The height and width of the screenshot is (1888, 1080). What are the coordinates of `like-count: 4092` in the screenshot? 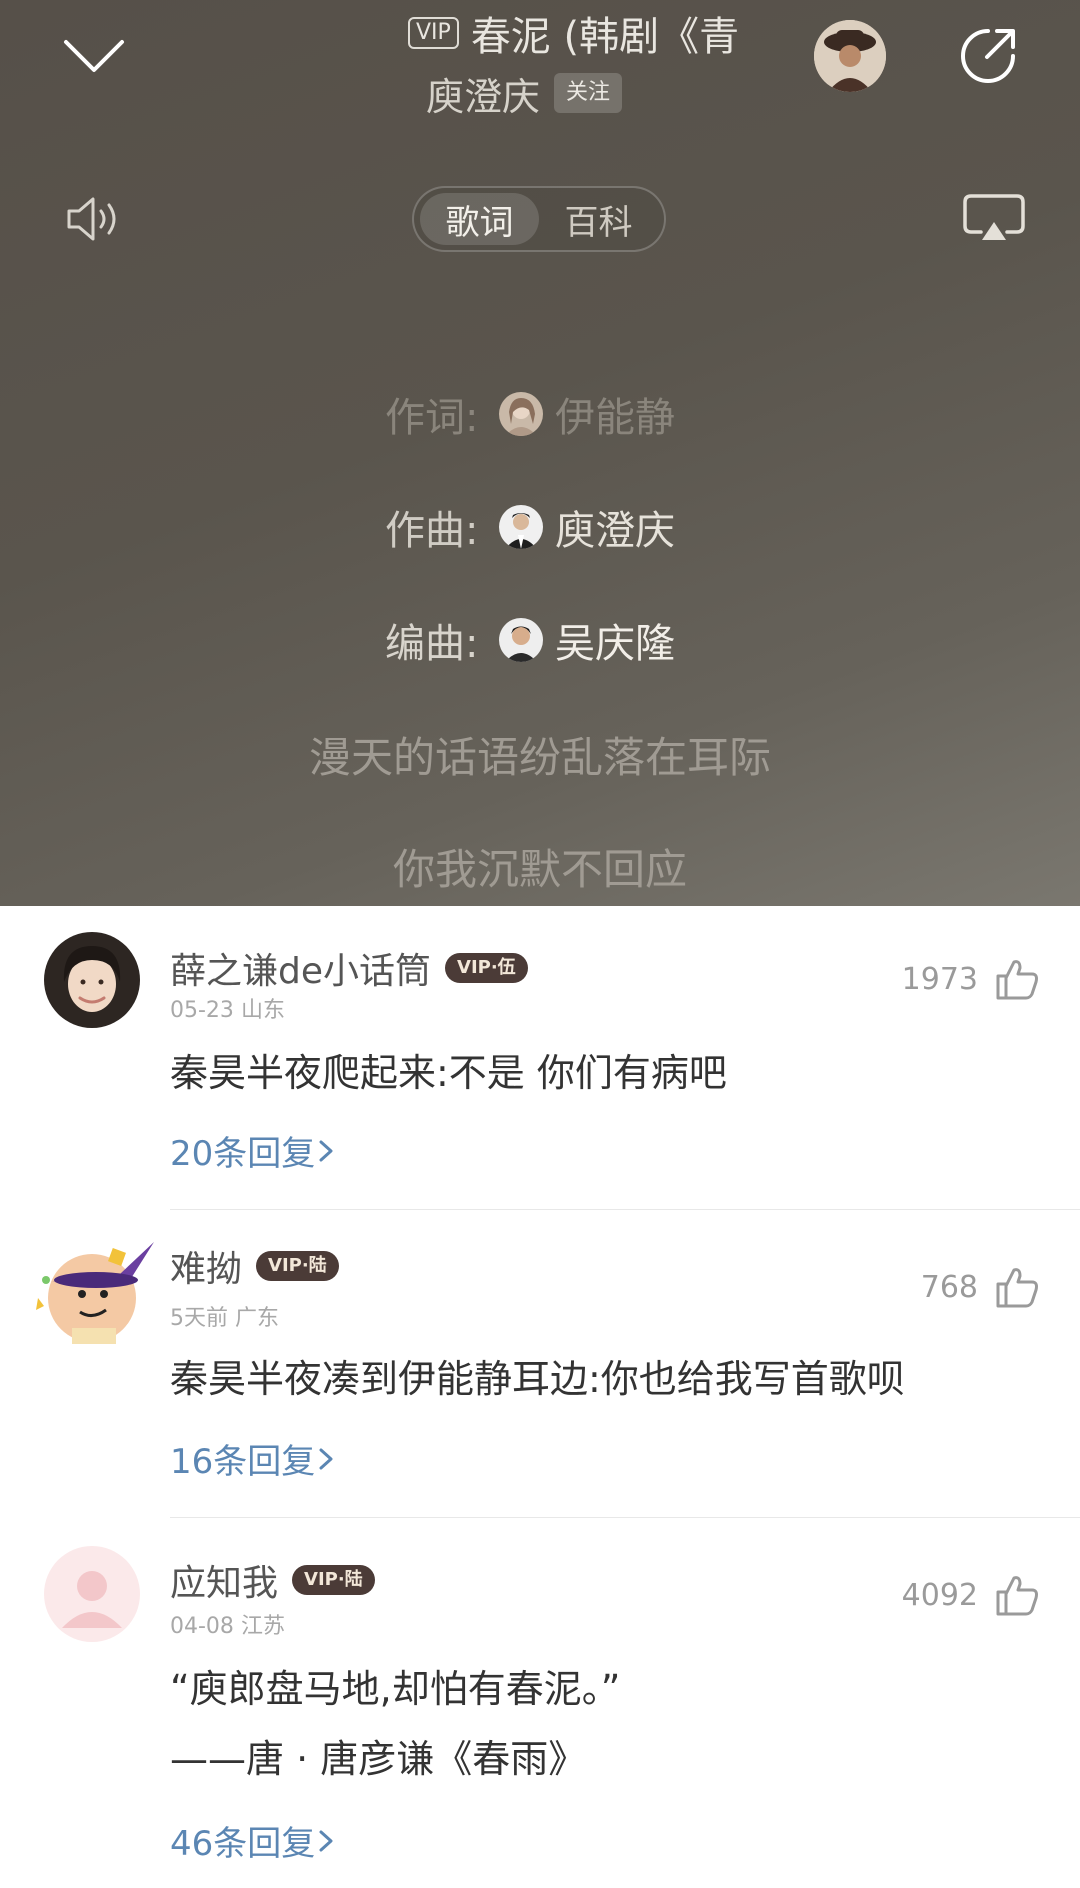 It's located at (939, 1595).